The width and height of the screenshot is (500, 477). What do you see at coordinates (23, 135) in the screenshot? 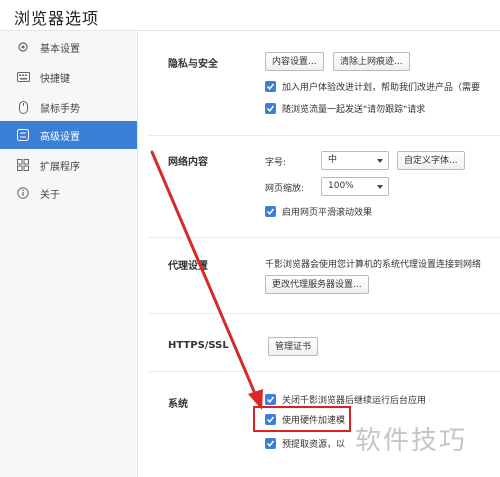
I see `advanced-settings-icon` at bounding box center [23, 135].